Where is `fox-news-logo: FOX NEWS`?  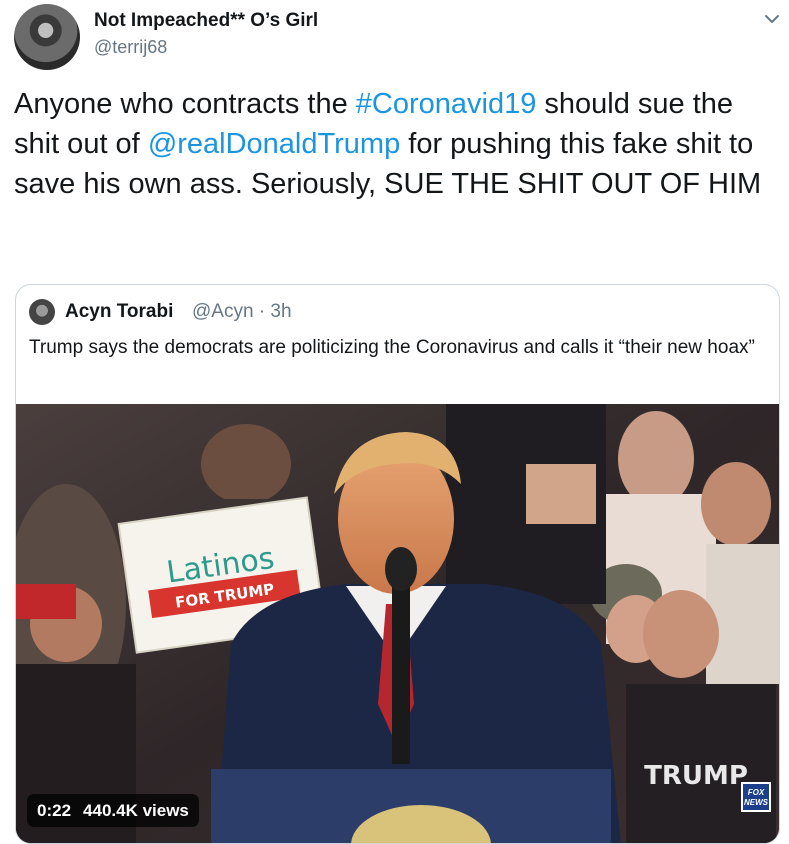
fox-news-logo: FOX NEWS is located at coordinates (756, 797).